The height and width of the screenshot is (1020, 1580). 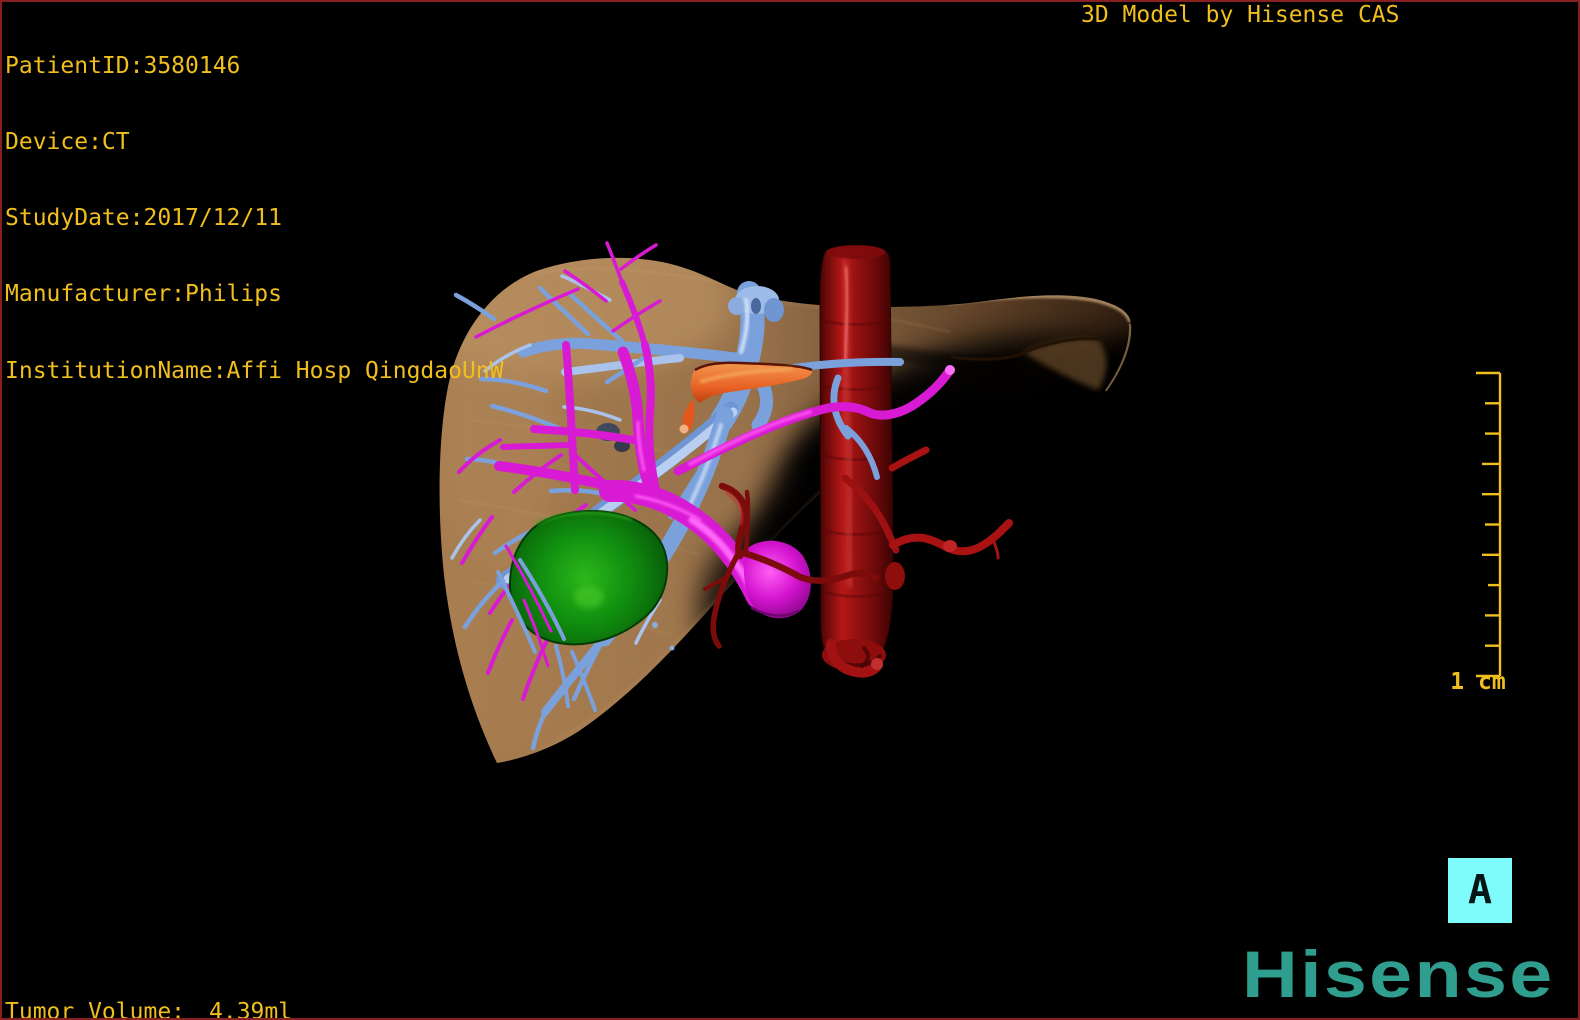 I want to click on aorta-branches, so click(x=949, y=518).